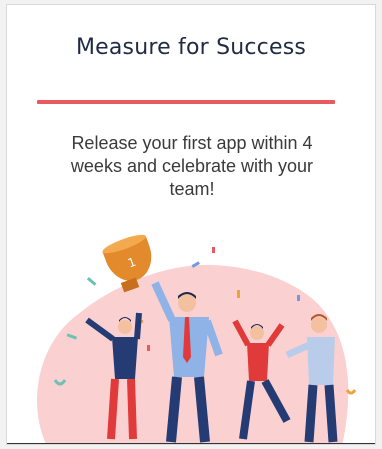  I want to click on title-divider, so click(186, 102).